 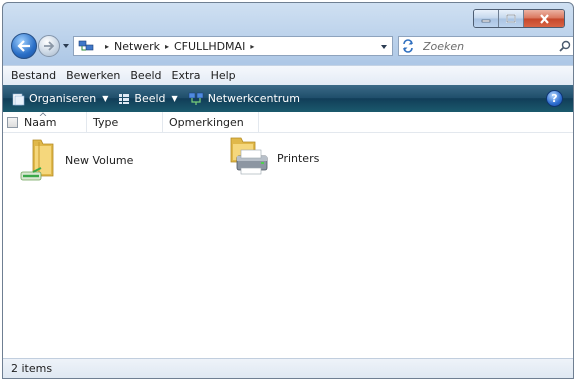 What do you see at coordinates (43, 114) in the screenshot?
I see `sort-up-icon` at bounding box center [43, 114].